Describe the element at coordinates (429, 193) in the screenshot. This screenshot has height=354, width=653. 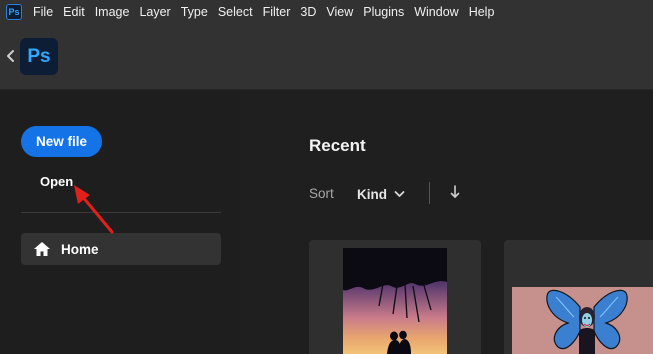
I see `toolbar-divider` at that location.